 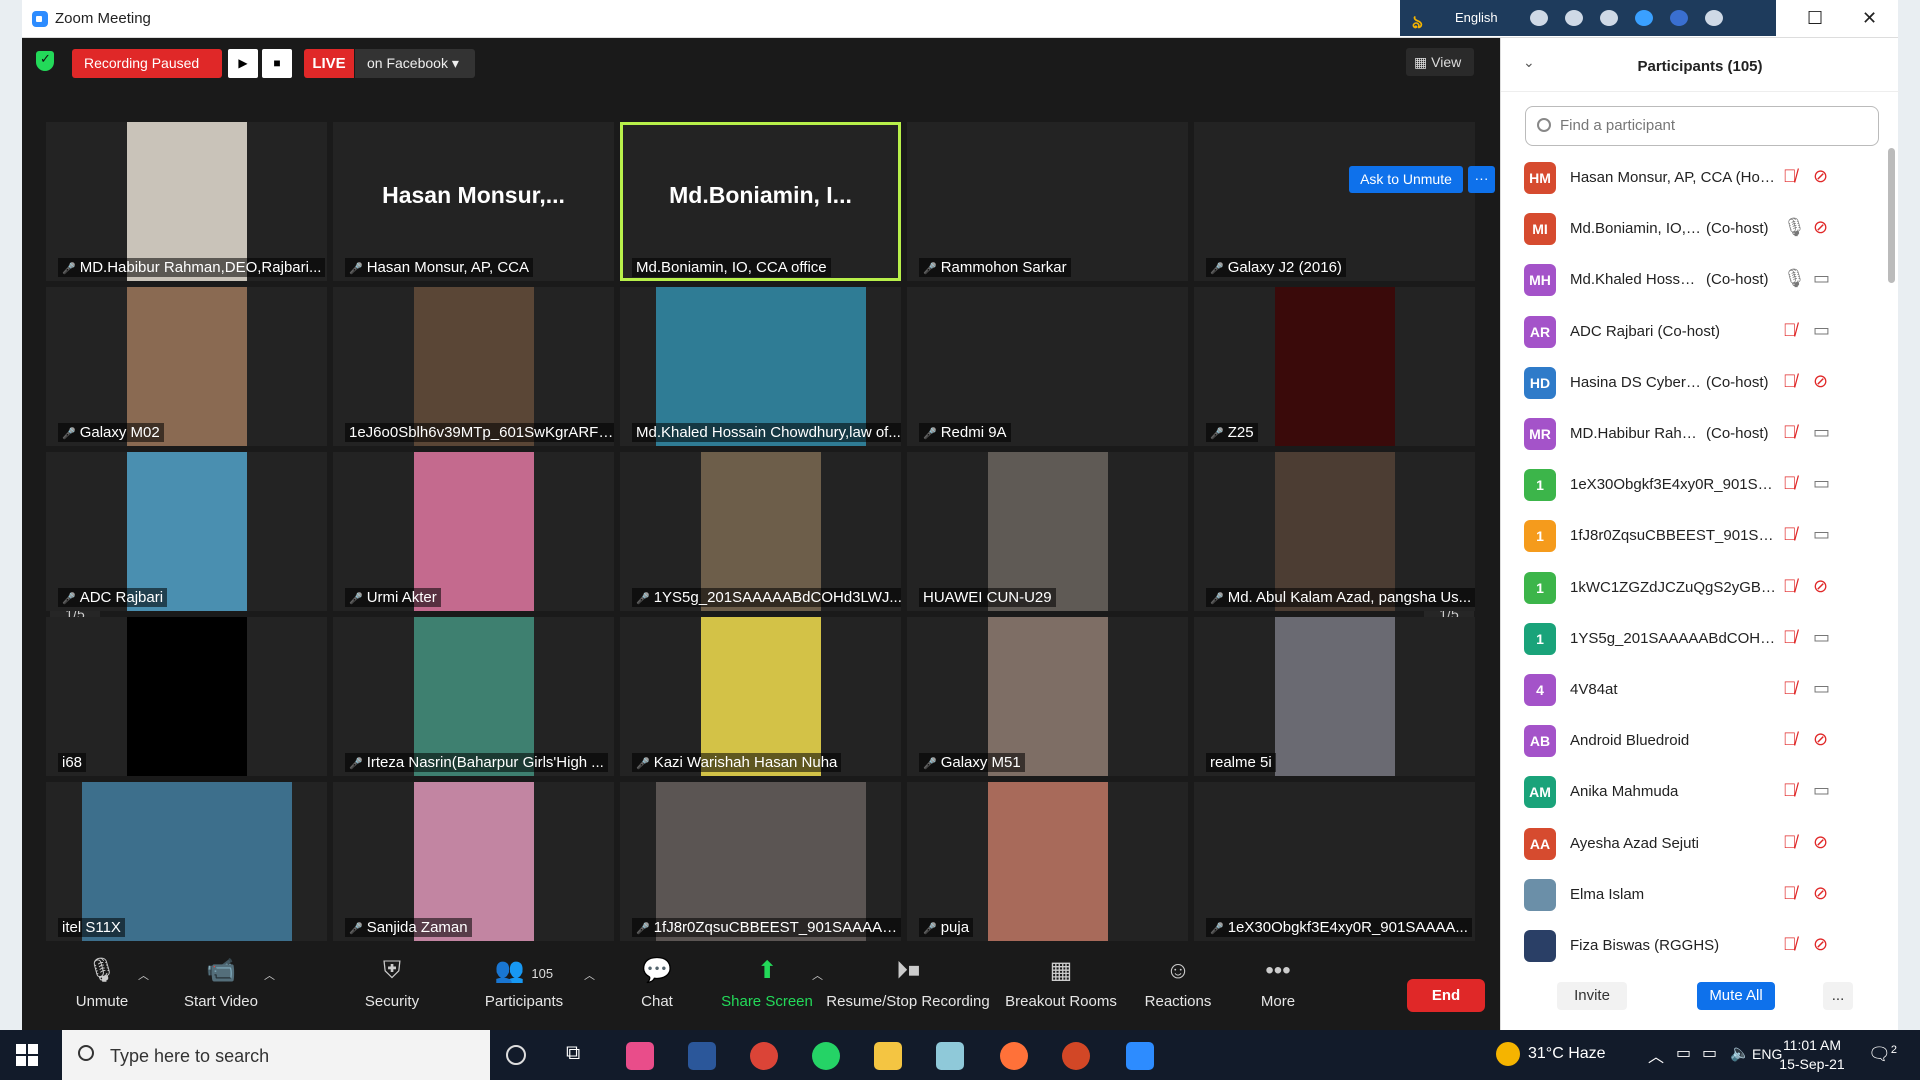 I want to click on participant-row: HM Hasan Monsur, AP, CCA (Host, me)🎙̸ ⊘, so click(x=1696, y=177).